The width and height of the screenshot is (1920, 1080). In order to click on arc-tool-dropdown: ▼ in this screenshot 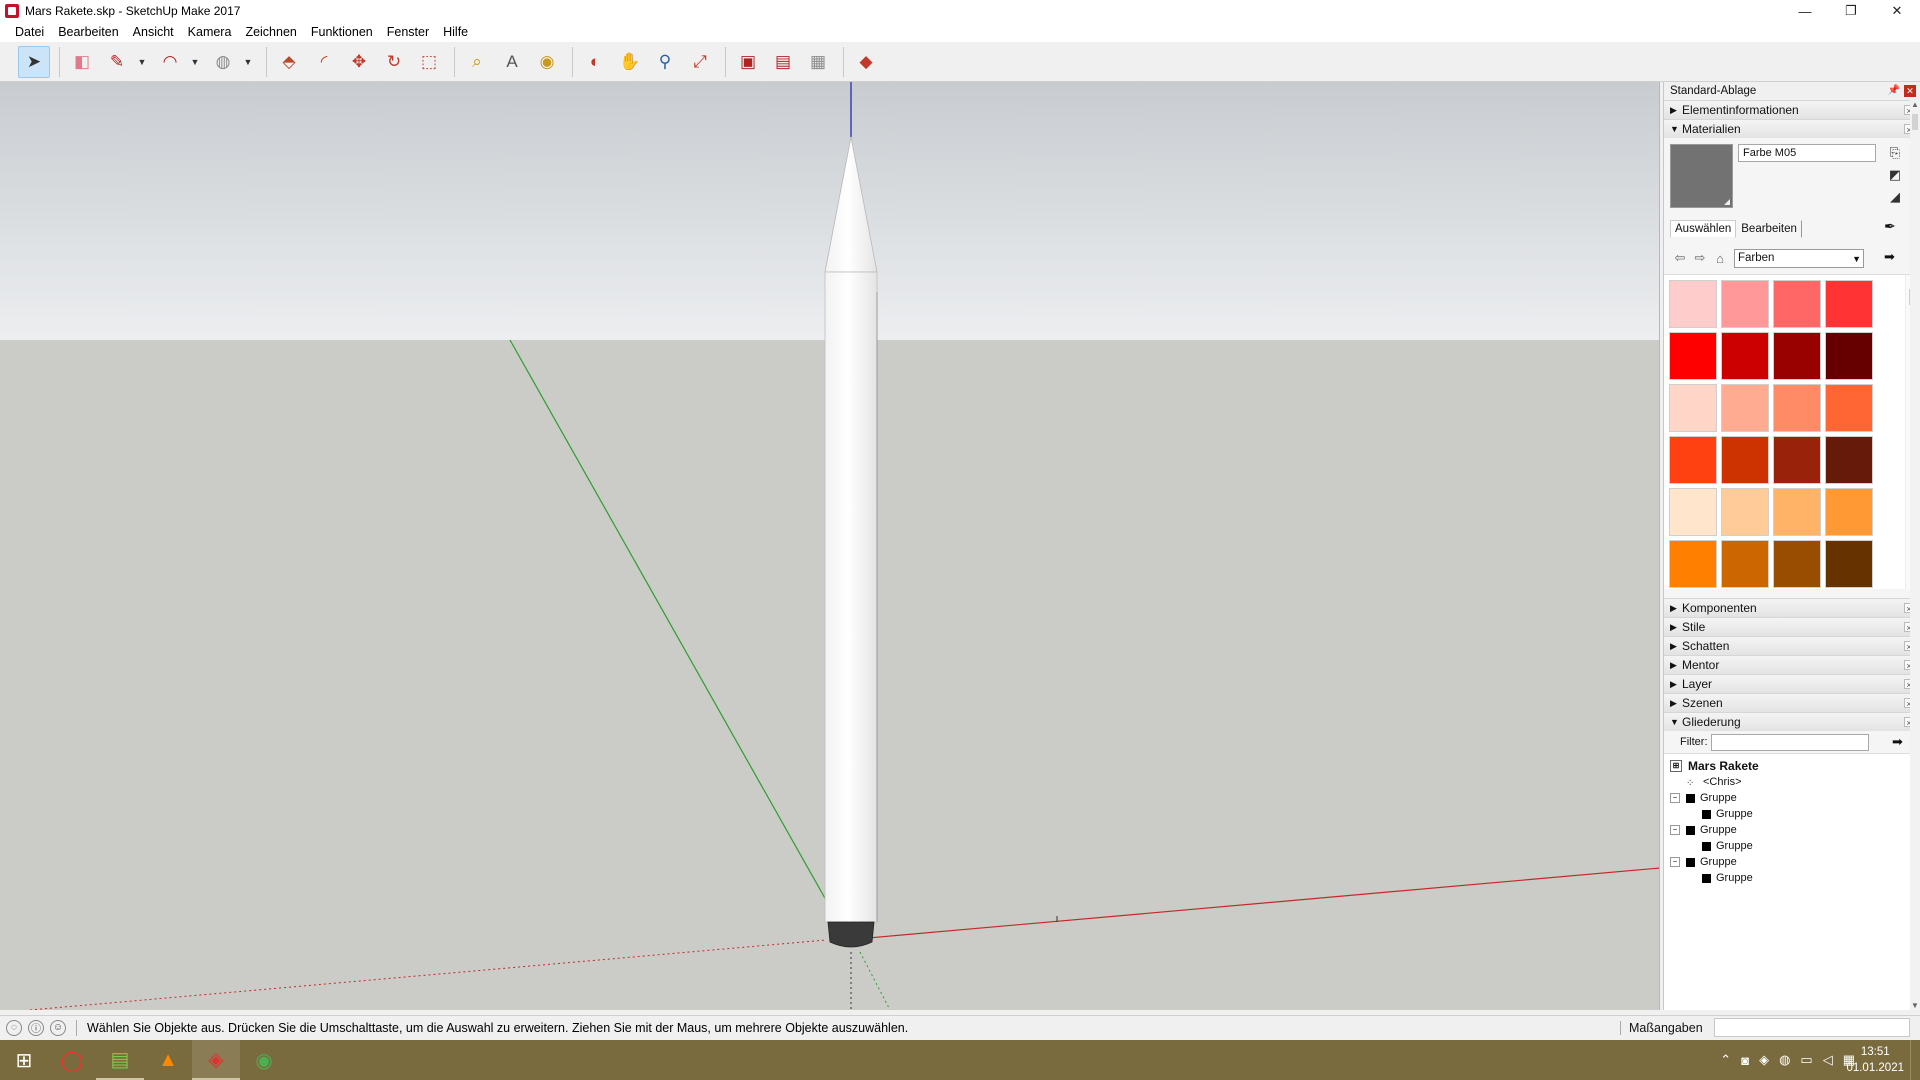, I will do `click(195, 62)`.